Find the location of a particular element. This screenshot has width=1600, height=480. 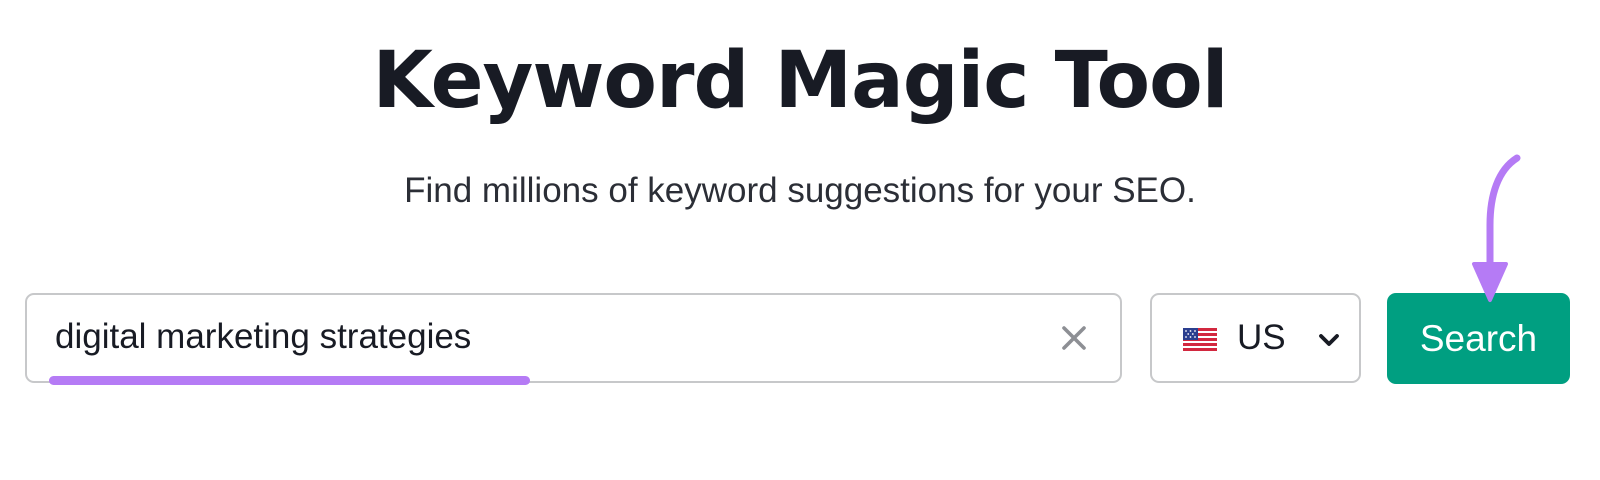

chevron-down-icon is located at coordinates (1329, 340).